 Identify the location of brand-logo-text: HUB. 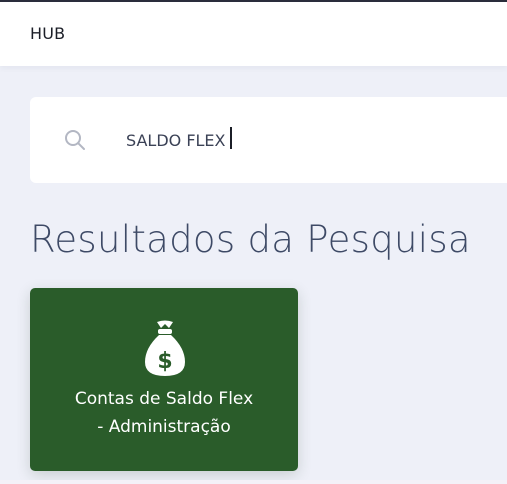
(47, 33).